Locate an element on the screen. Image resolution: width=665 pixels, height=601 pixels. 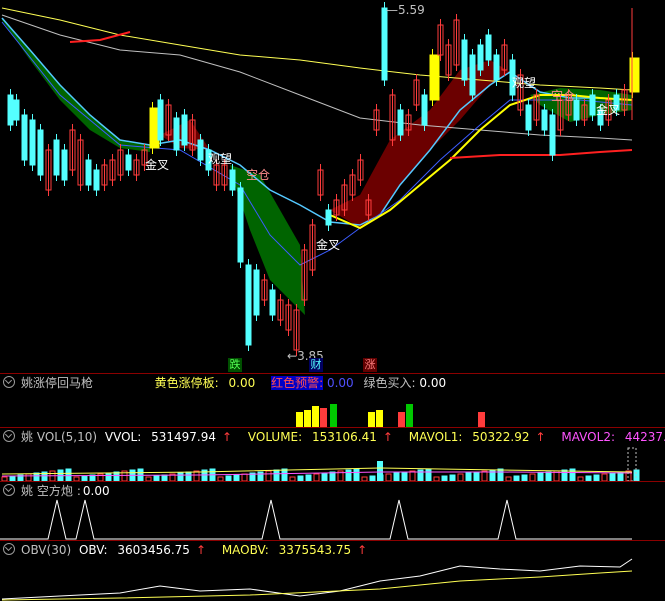
signal-guanwang-1: 观望 is located at coordinates (220, 159).